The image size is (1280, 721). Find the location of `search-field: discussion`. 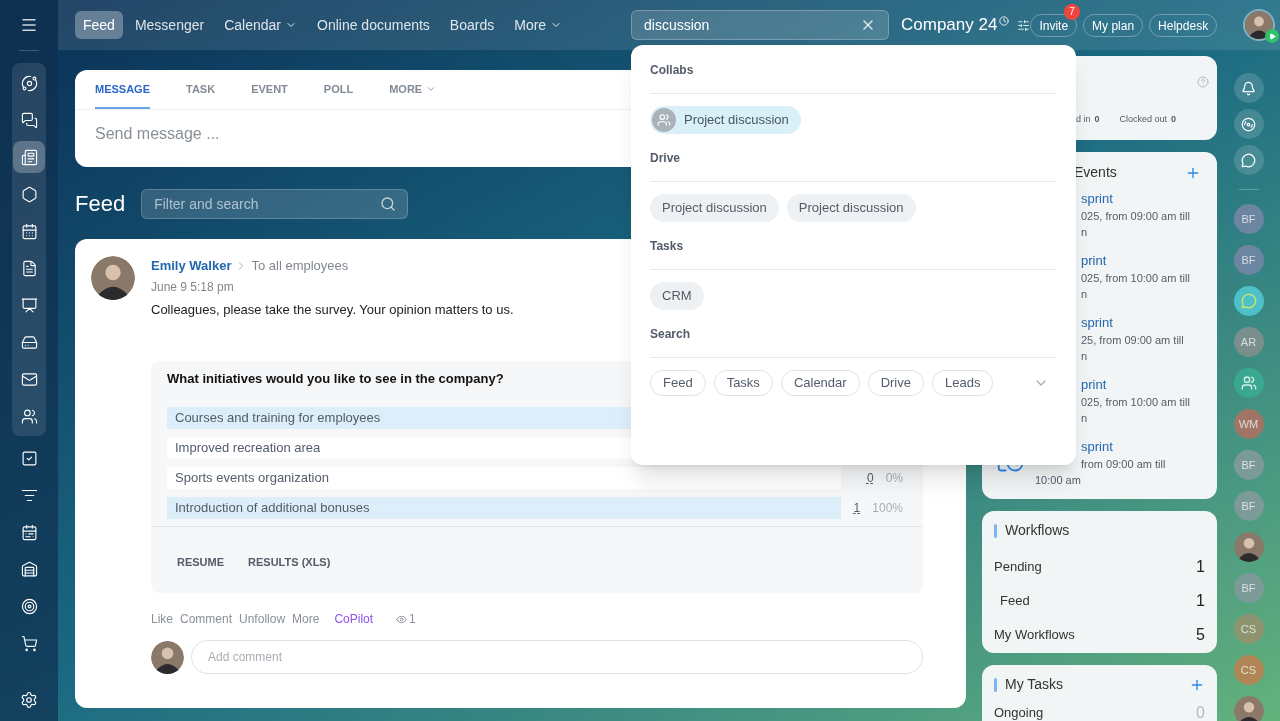

search-field: discussion is located at coordinates (760, 25).